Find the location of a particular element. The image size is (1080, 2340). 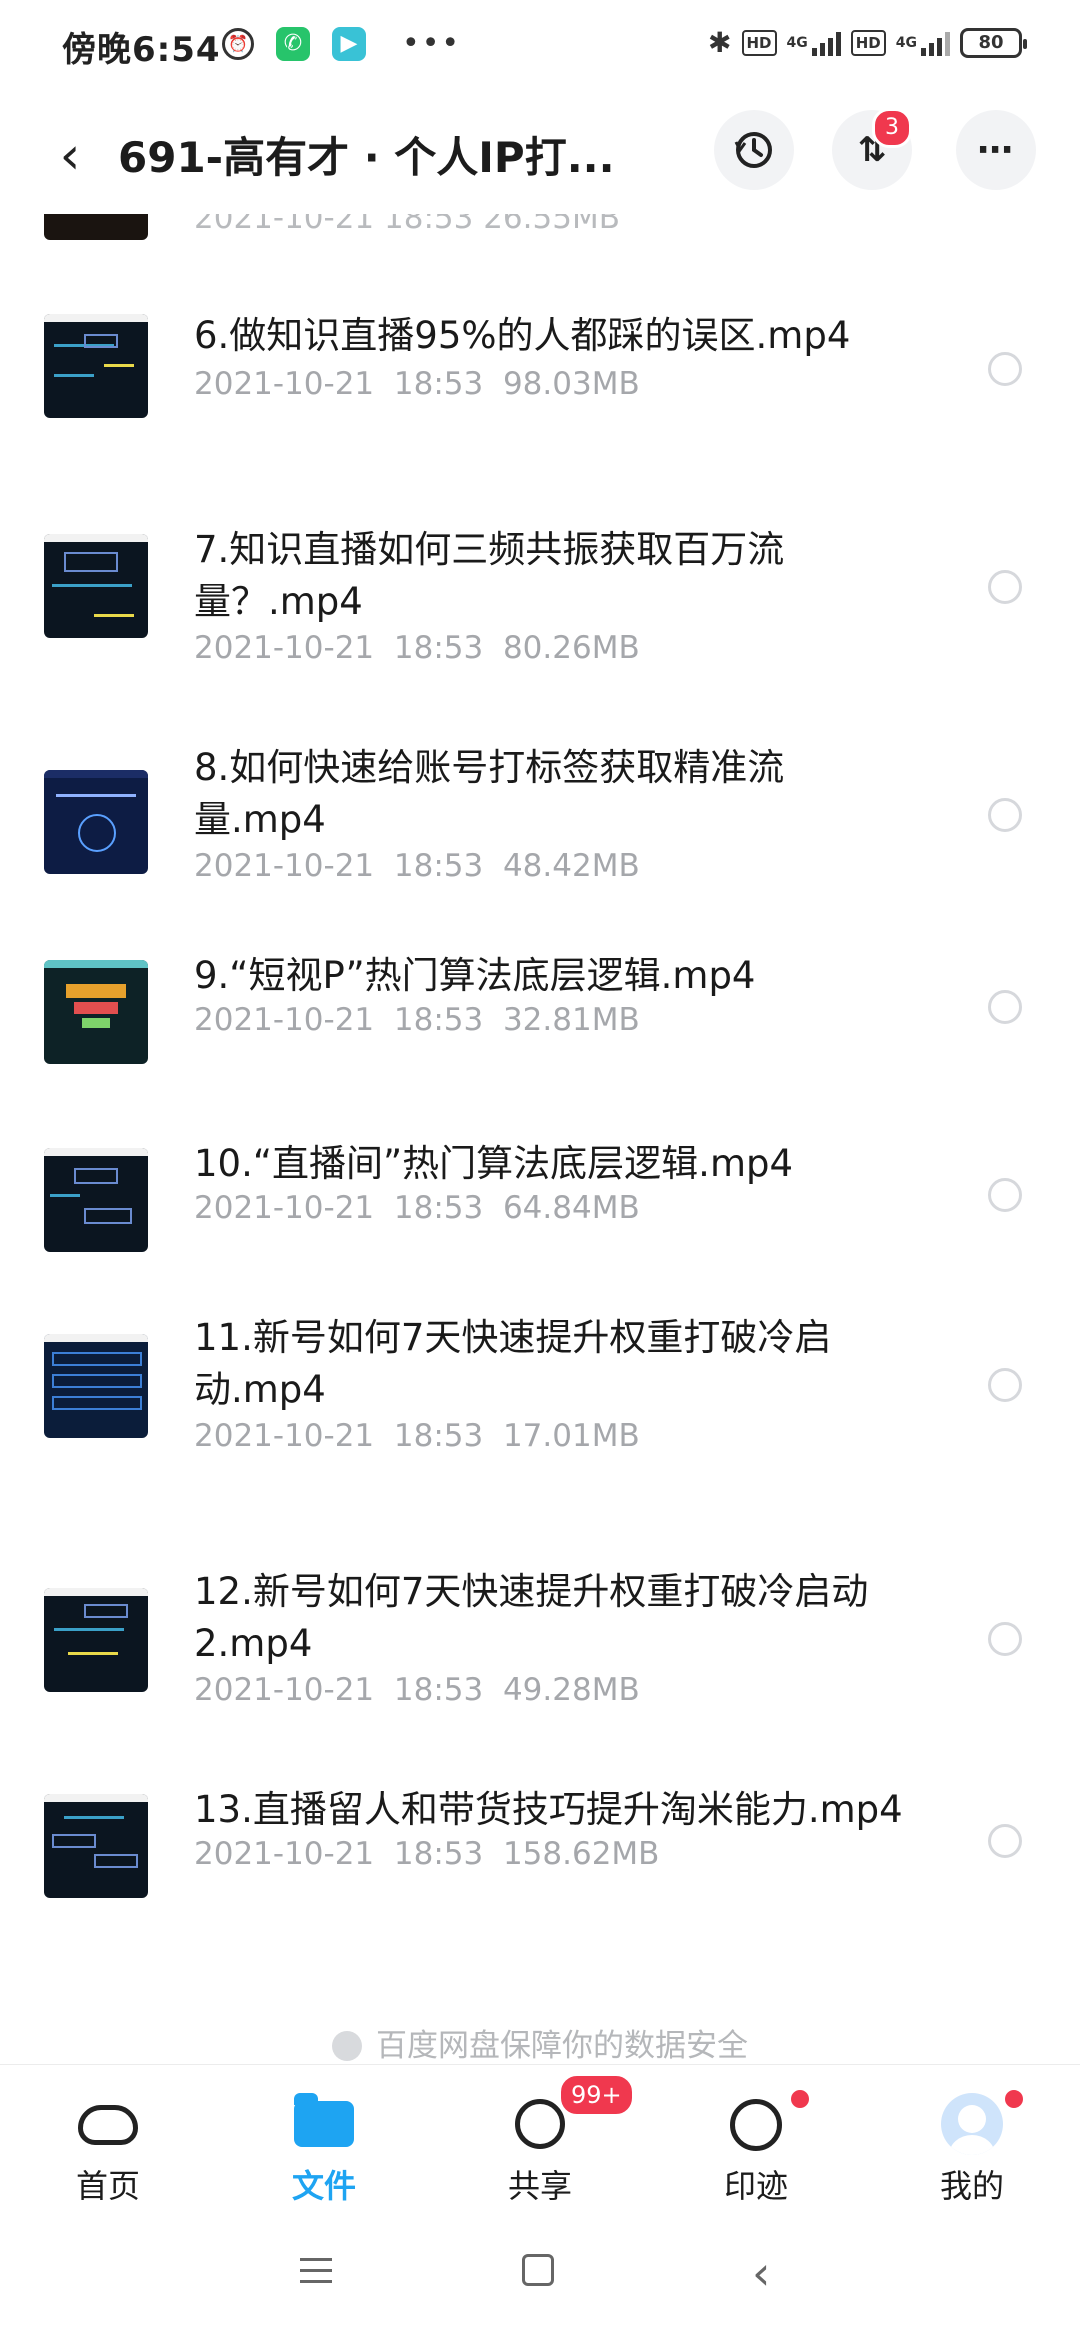

tab-label: 文件 is located at coordinates (323, 2186).